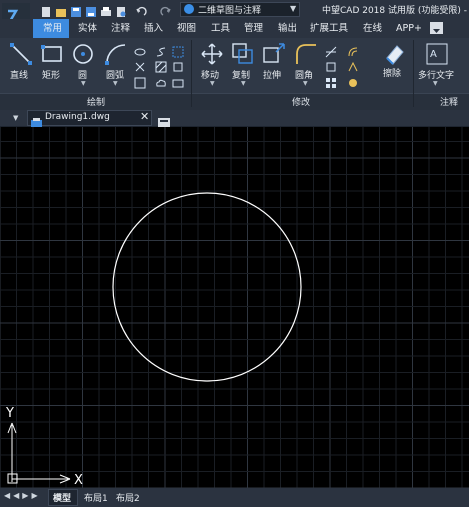 The width and height of the screenshot is (469, 507). I want to click on redo-icon, so click(166, 9).